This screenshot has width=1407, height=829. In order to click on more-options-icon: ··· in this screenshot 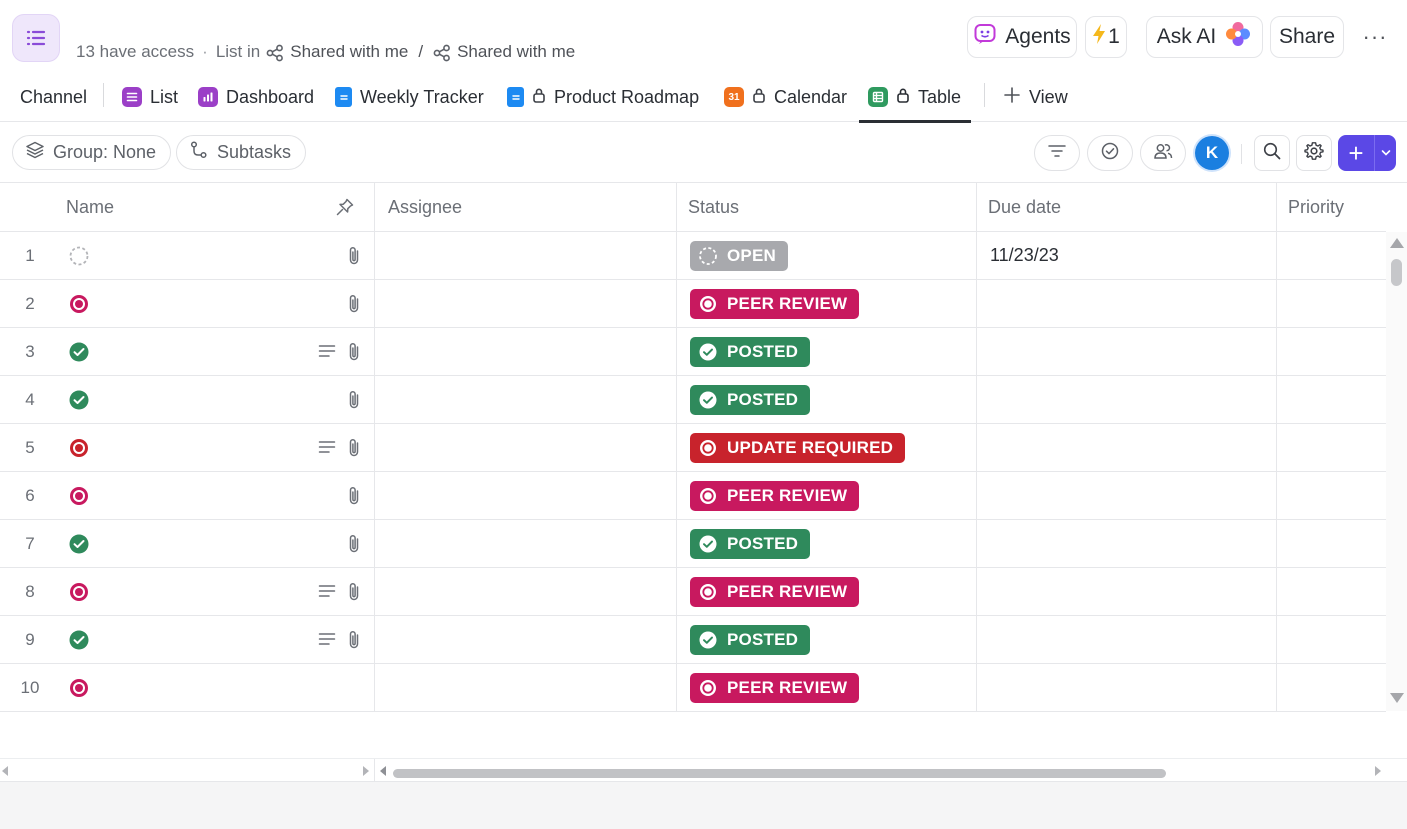, I will do `click(1375, 37)`.